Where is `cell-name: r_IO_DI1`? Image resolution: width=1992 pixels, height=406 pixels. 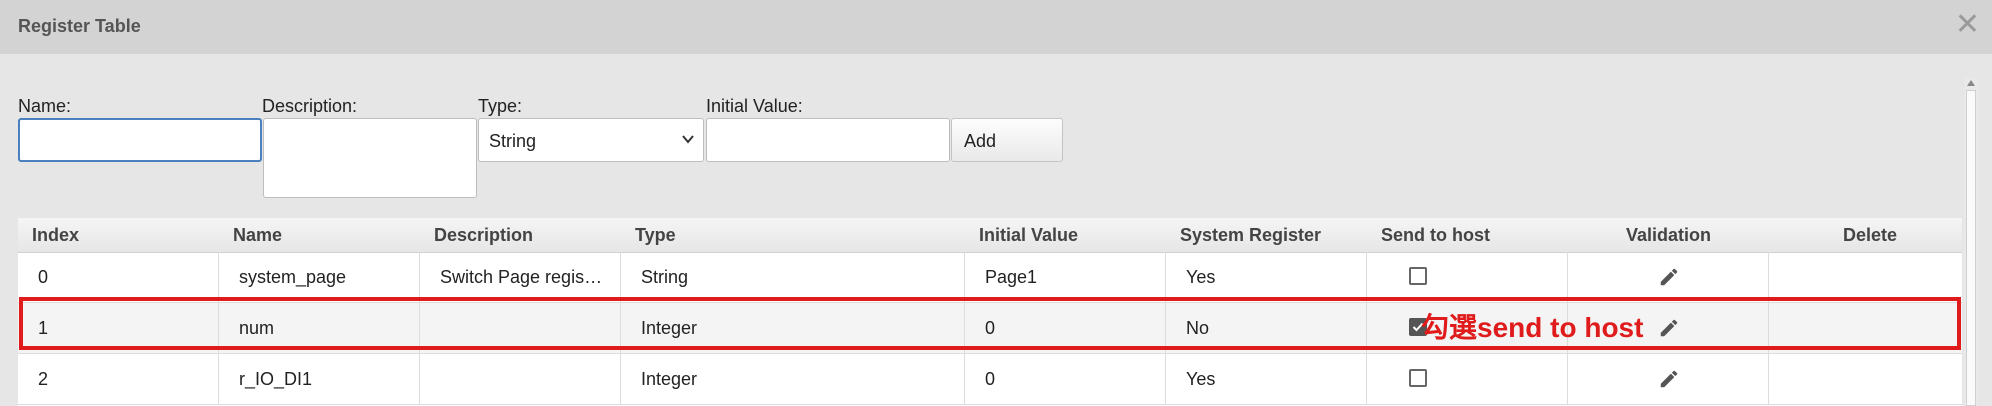 cell-name: r_IO_DI1 is located at coordinates (319, 379).